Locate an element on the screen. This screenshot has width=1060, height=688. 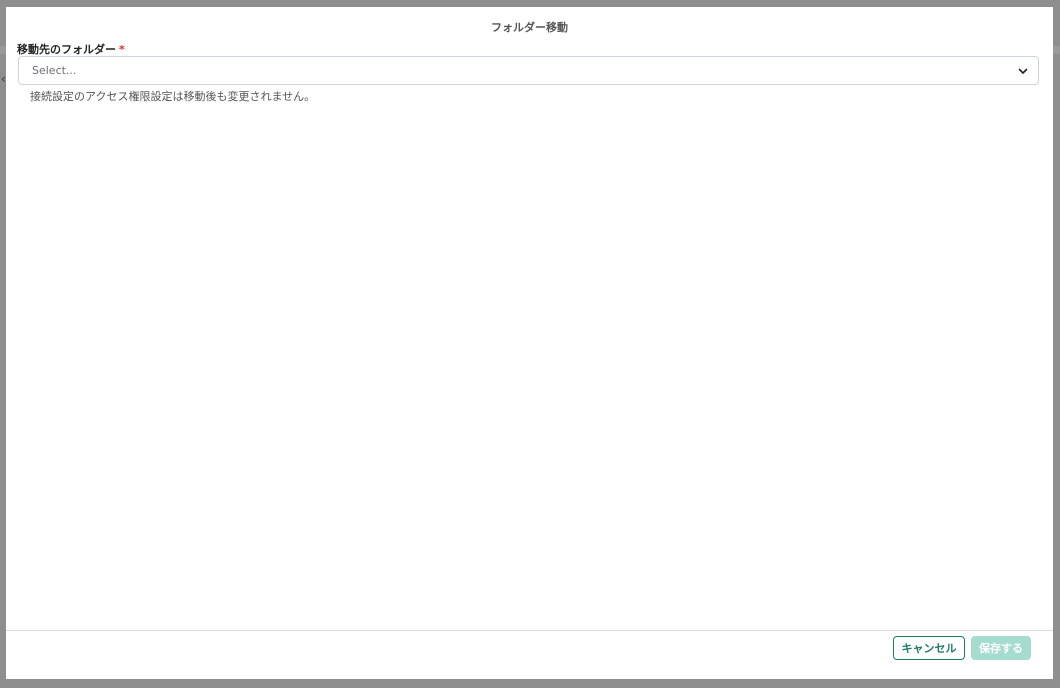
destination-folder-label-text: 移動先のフォルダー is located at coordinates (66, 49).